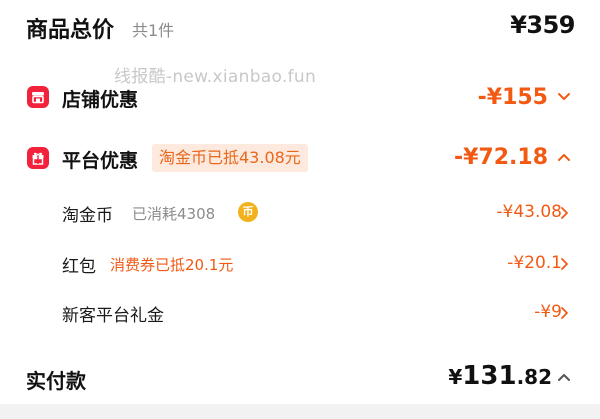  What do you see at coordinates (230, 158) in the screenshot?
I see `taojinbi-deduction-badge: 淘金币已抵43.08元` at bounding box center [230, 158].